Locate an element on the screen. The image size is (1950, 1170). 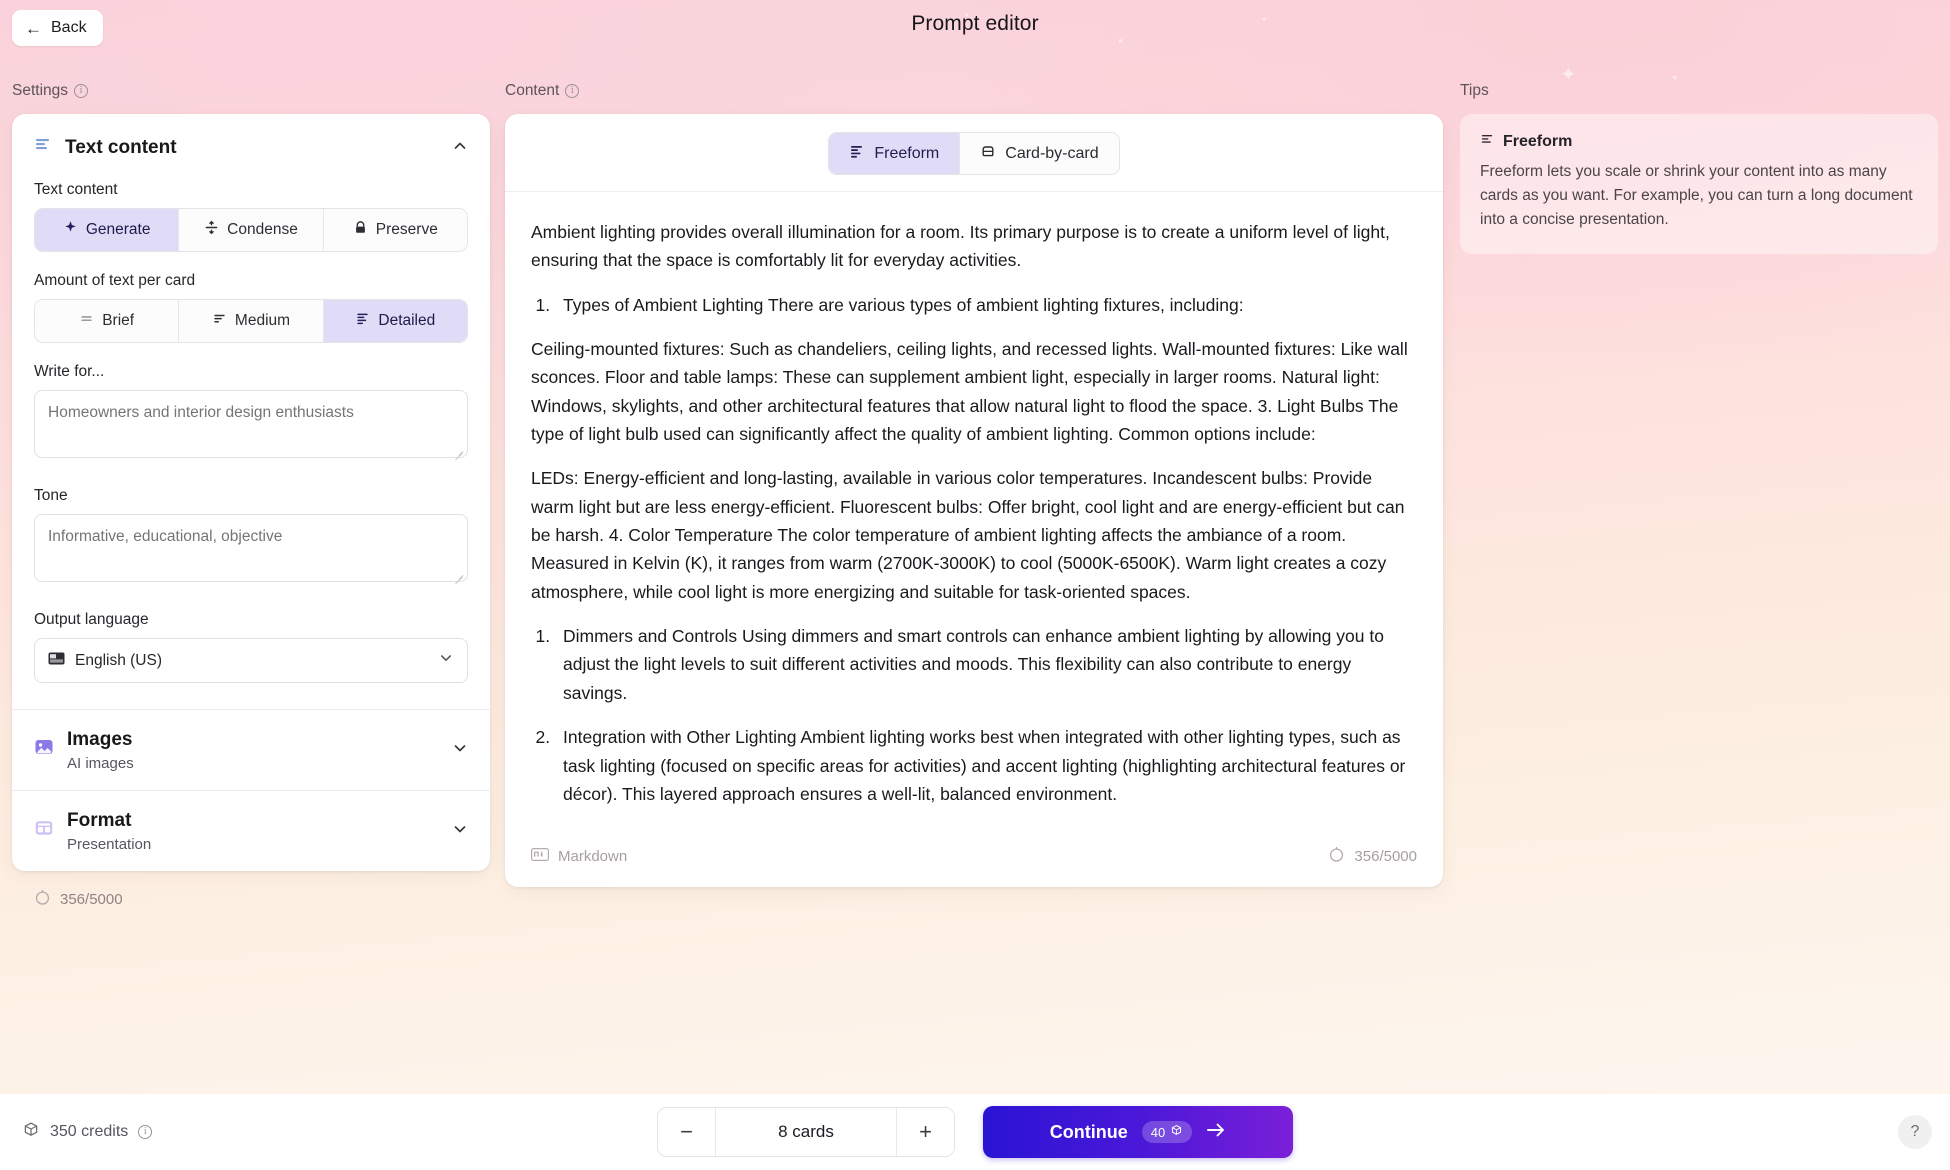
format-row-subtitle: Presentation is located at coordinates (109, 844).